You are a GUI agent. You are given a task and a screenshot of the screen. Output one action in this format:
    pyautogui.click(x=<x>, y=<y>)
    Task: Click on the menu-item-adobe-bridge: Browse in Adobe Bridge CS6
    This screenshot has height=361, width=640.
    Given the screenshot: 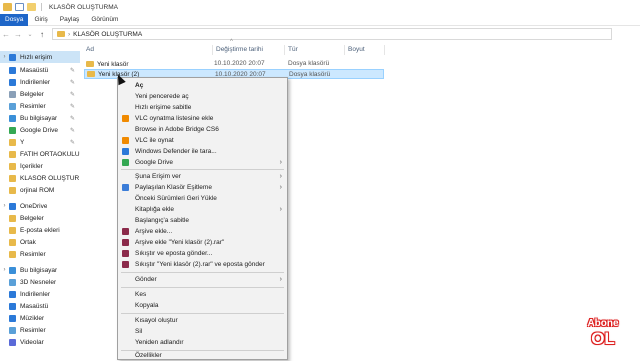 What is the action you would take?
    pyautogui.click(x=202, y=129)
    